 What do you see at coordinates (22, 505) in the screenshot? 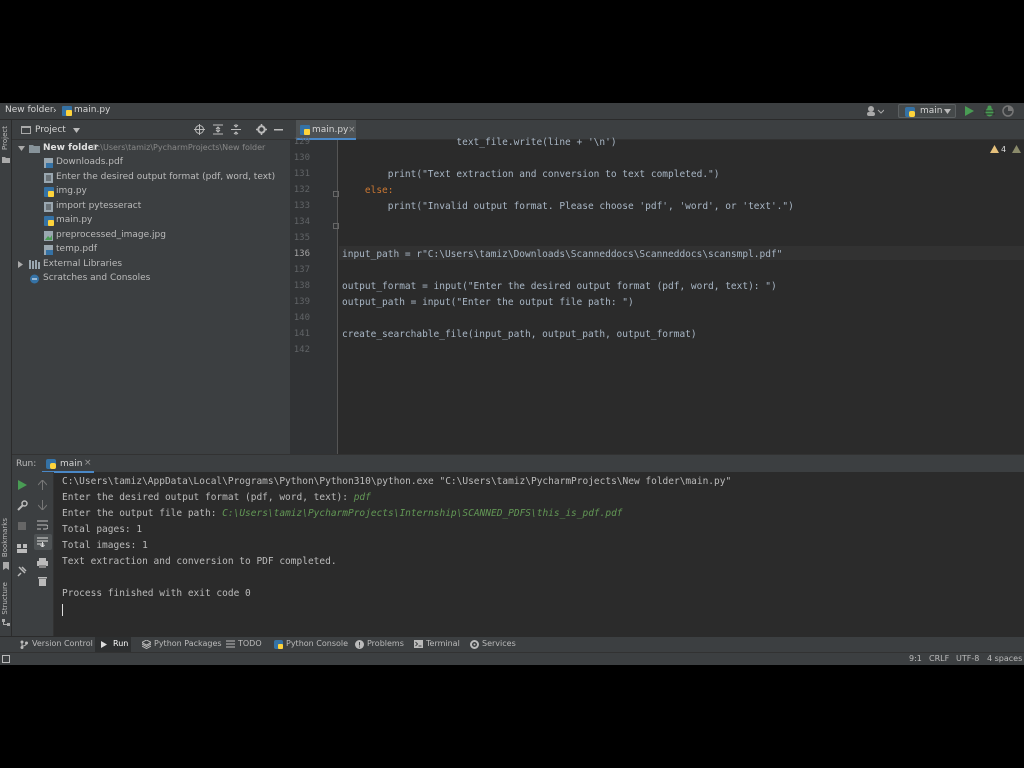
I see `wrench-icon` at bounding box center [22, 505].